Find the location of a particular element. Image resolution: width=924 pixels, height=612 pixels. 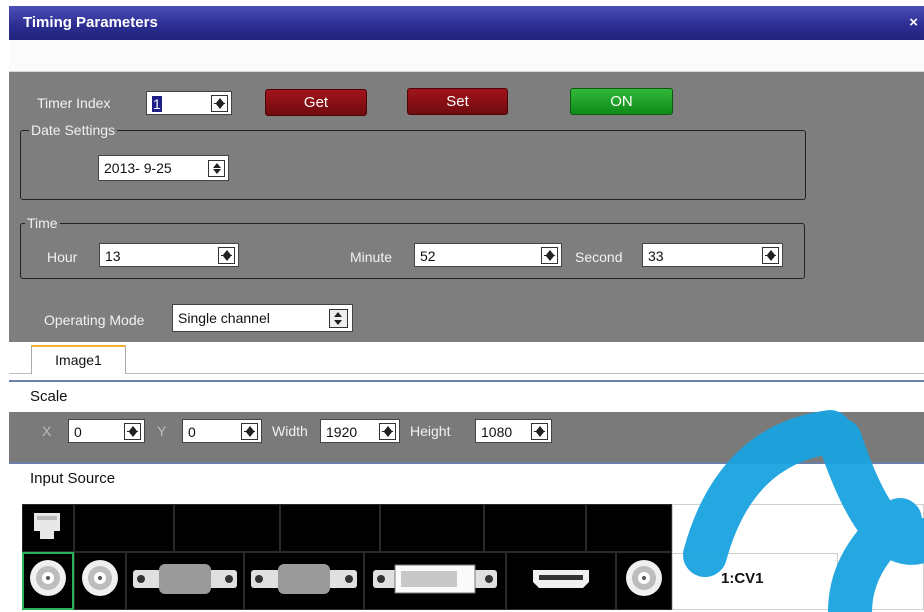

port-hdmi is located at coordinates (561, 581).